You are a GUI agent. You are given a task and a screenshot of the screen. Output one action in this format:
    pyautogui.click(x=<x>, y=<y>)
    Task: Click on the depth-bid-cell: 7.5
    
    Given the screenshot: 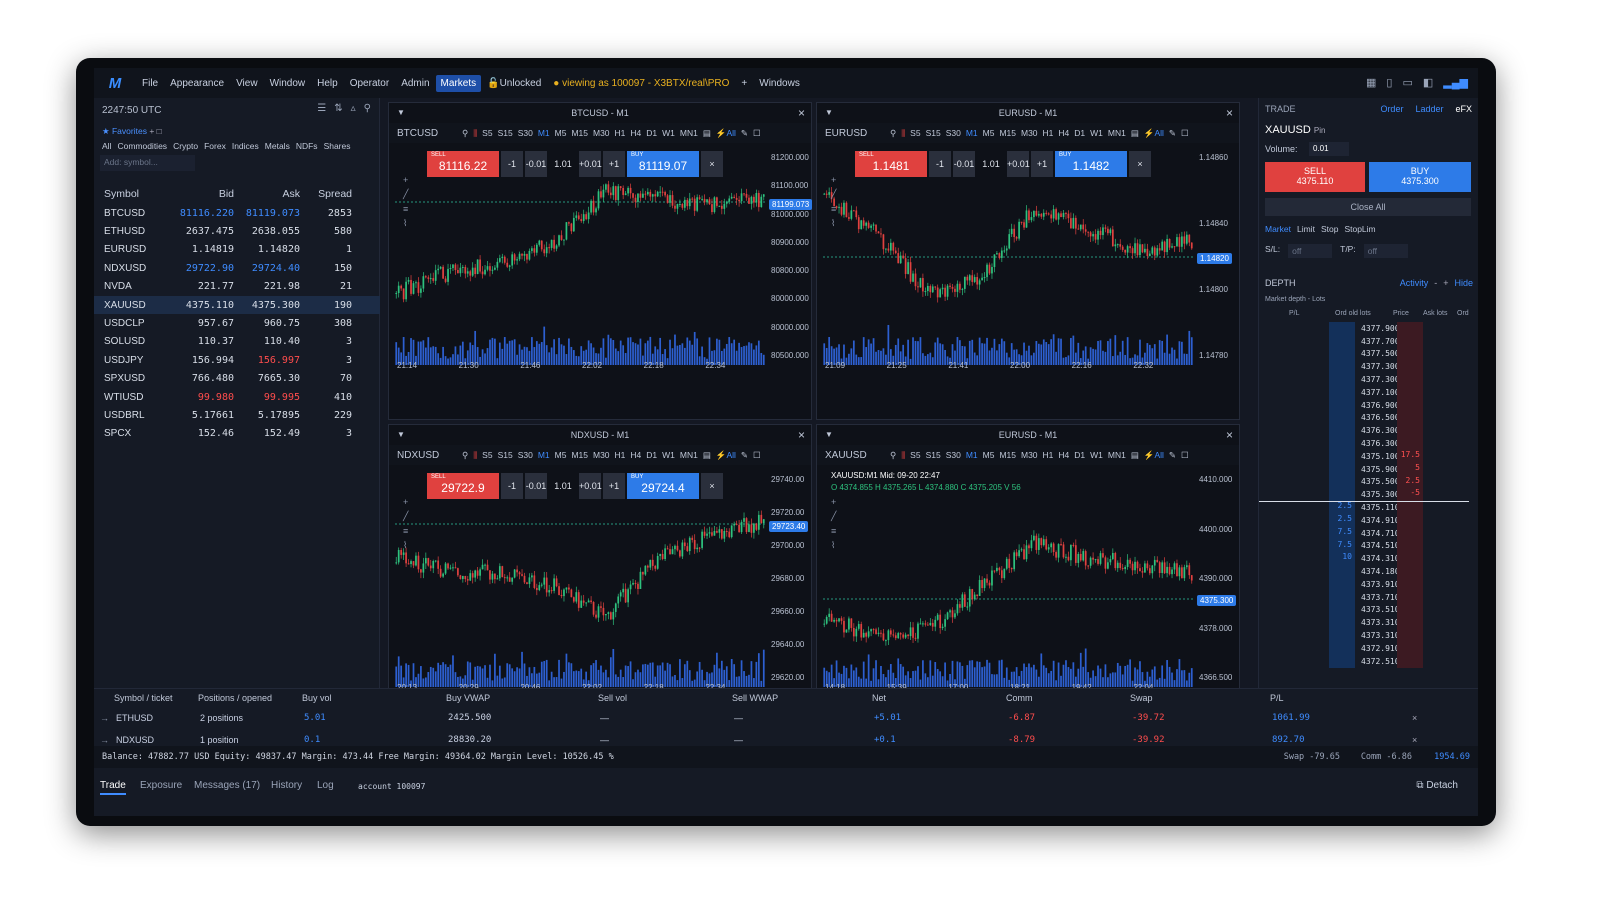 What is the action you would take?
    pyautogui.click(x=1342, y=546)
    